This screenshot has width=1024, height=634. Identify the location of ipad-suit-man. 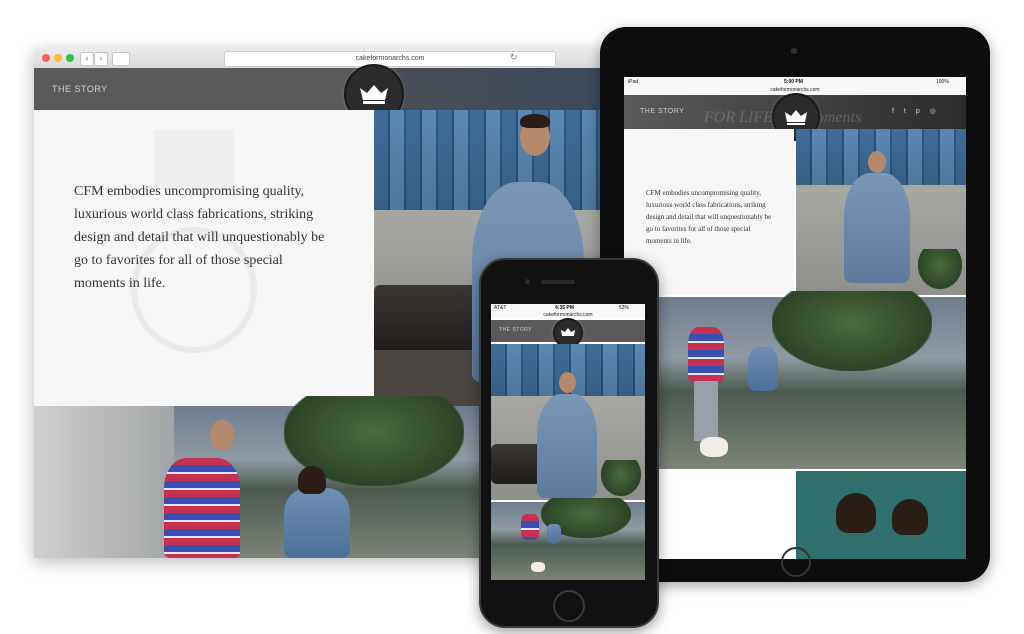
(877, 228).